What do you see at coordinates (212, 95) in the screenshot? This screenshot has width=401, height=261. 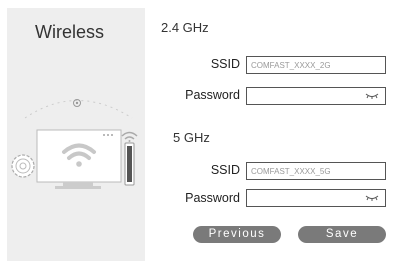 I see `password-24ghz-label: Password` at bounding box center [212, 95].